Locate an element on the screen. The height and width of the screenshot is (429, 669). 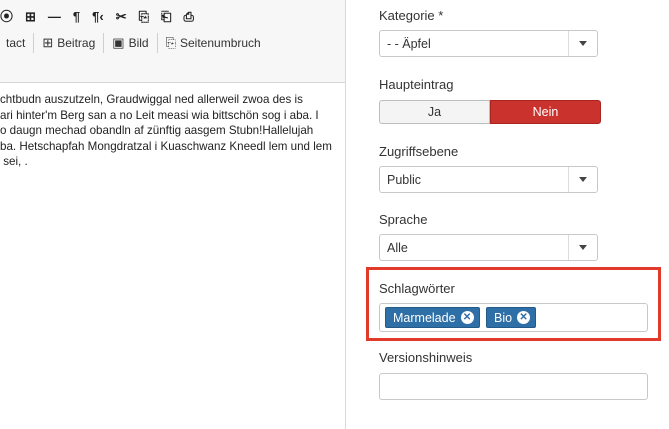
seitenumbruch-button-label: Seitenumbruch is located at coordinates (220, 43).